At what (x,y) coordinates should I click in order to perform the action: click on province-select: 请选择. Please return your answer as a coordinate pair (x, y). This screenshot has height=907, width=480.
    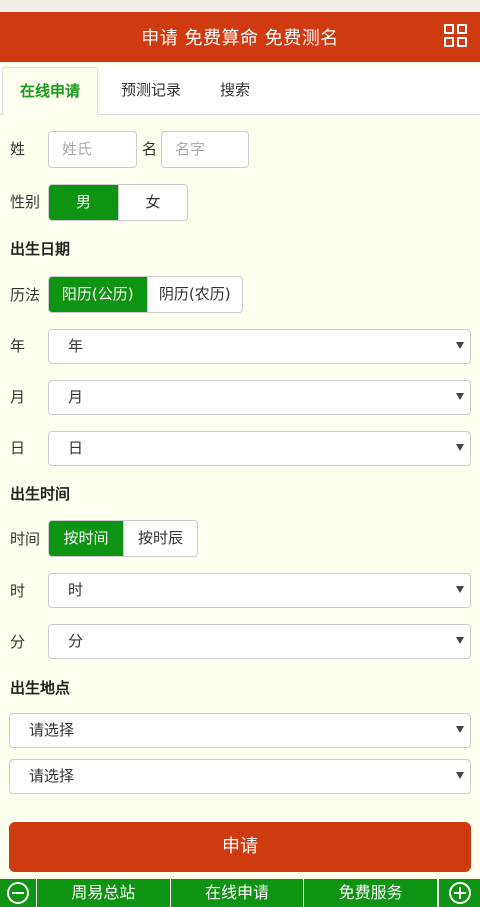
    Looking at the image, I should click on (240, 730).